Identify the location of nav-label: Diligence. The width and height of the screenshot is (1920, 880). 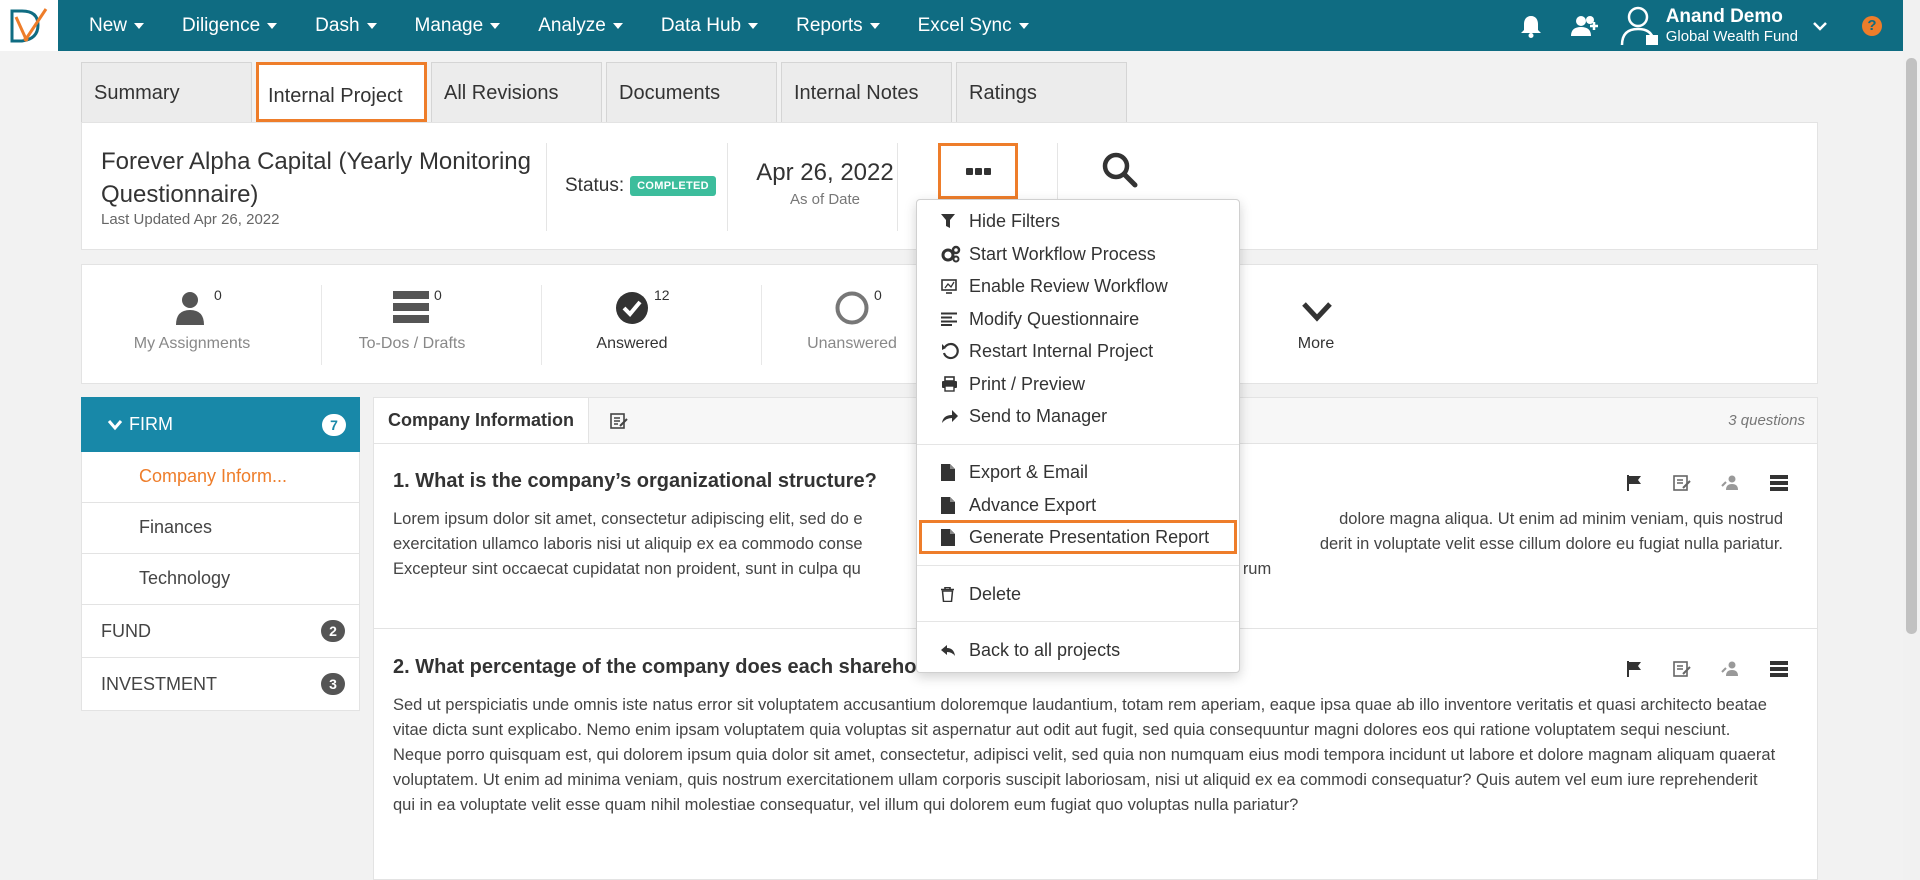
(221, 25).